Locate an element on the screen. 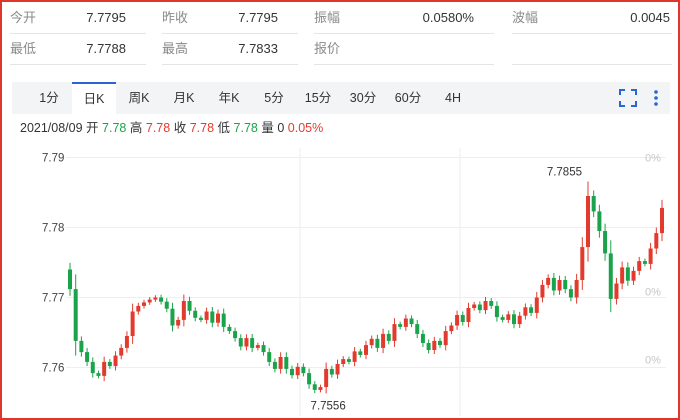 Image resolution: width=680 pixels, height=420 pixels. prev-close-label: 昨收 is located at coordinates (175, 17).